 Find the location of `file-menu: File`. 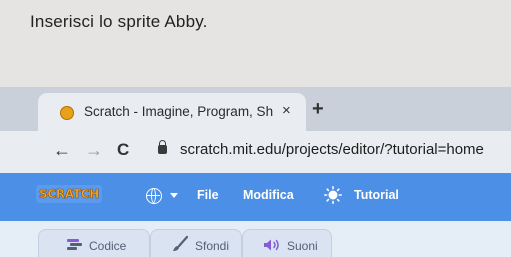

file-menu: File is located at coordinates (208, 195).